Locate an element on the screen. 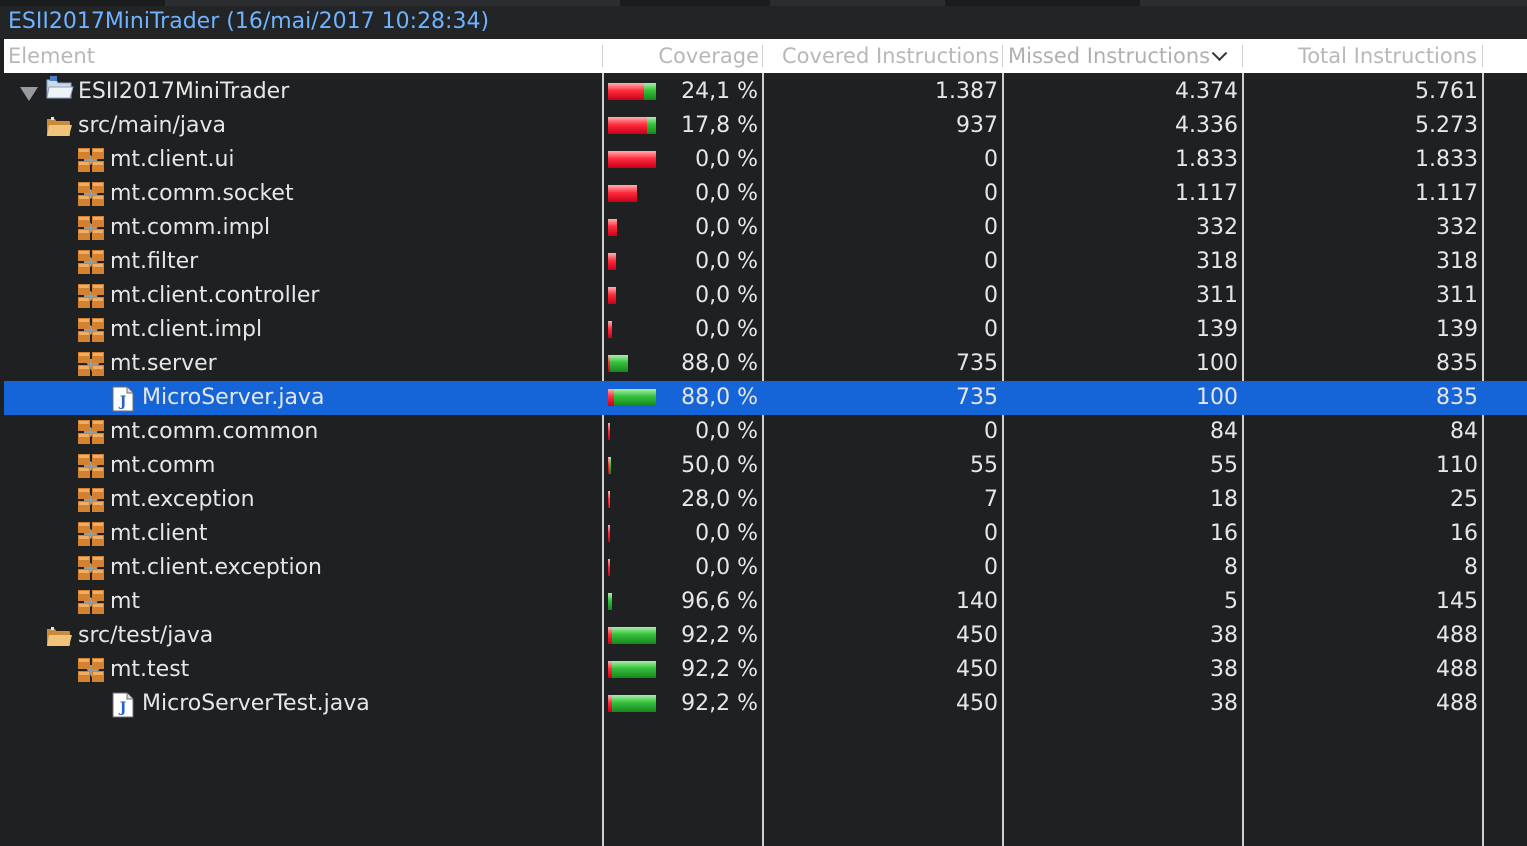 This screenshot has width=1527, height=846. total-instructions-value: 16 is located at coordinates (1464, 533).